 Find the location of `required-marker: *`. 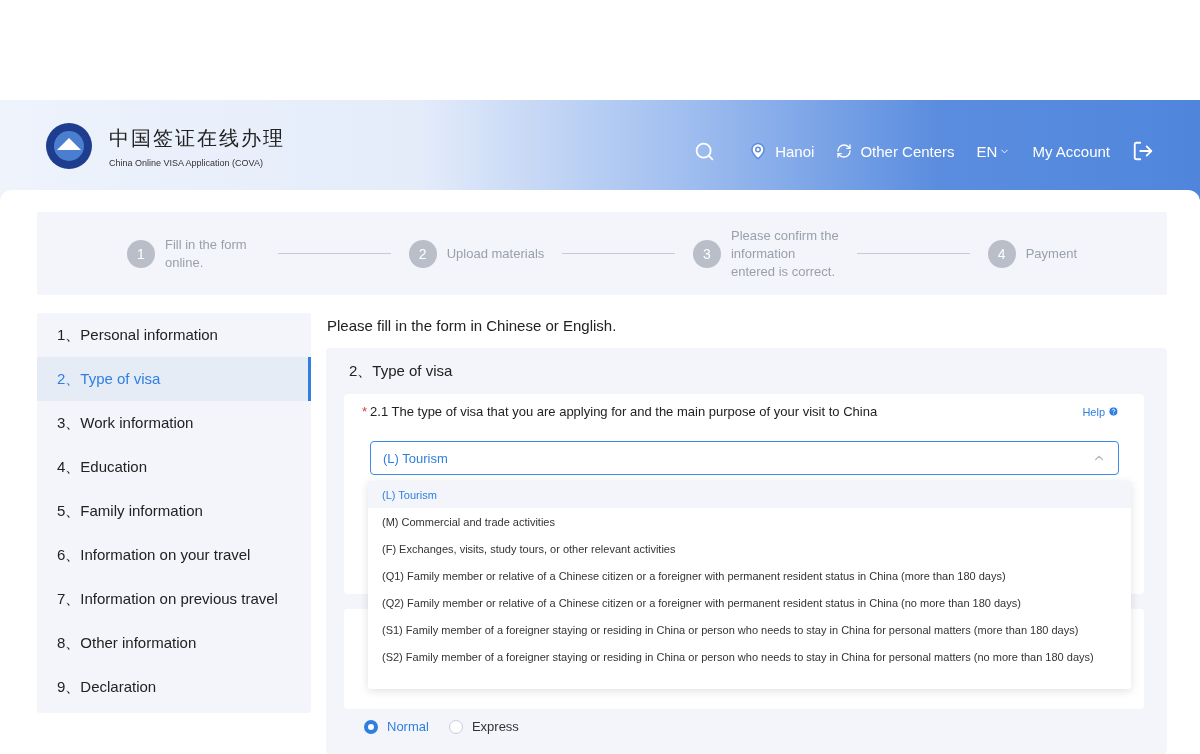

required-marker: * is located at coordinates (365, 411).